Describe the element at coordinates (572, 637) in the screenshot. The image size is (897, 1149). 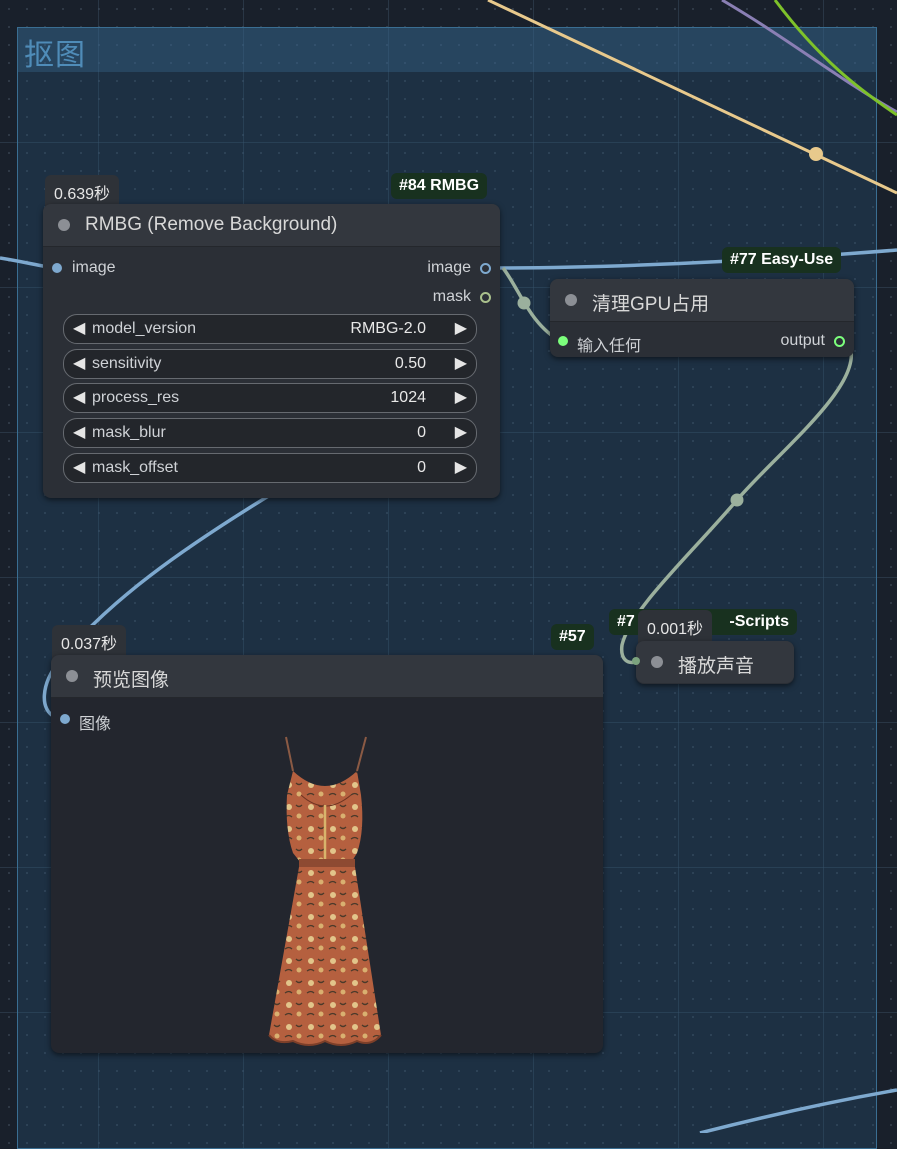
I see `node-badge: #57` at that location.